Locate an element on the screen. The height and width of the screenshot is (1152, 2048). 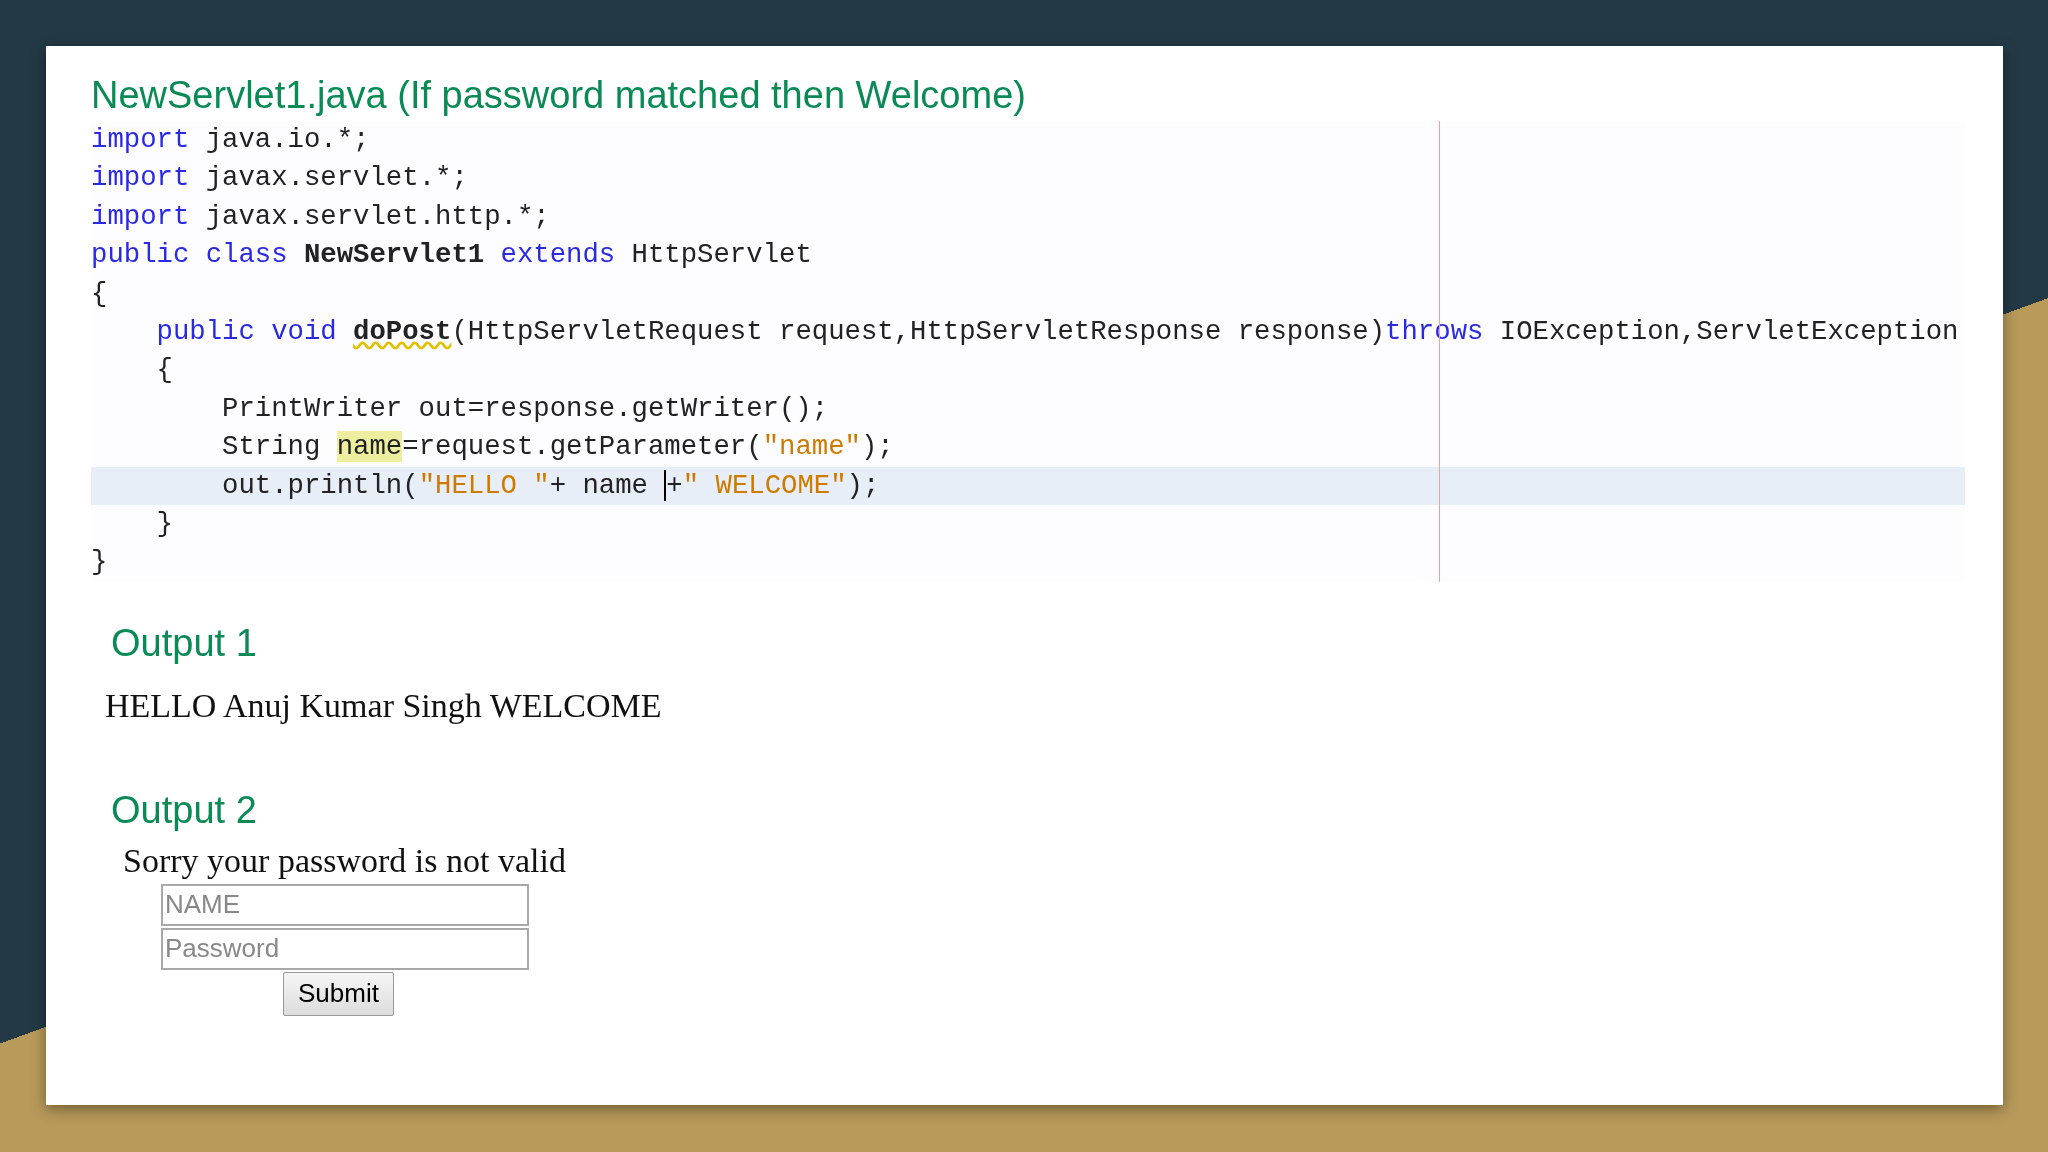
output-heading: Output 1 is located at coordinates (184, 643).